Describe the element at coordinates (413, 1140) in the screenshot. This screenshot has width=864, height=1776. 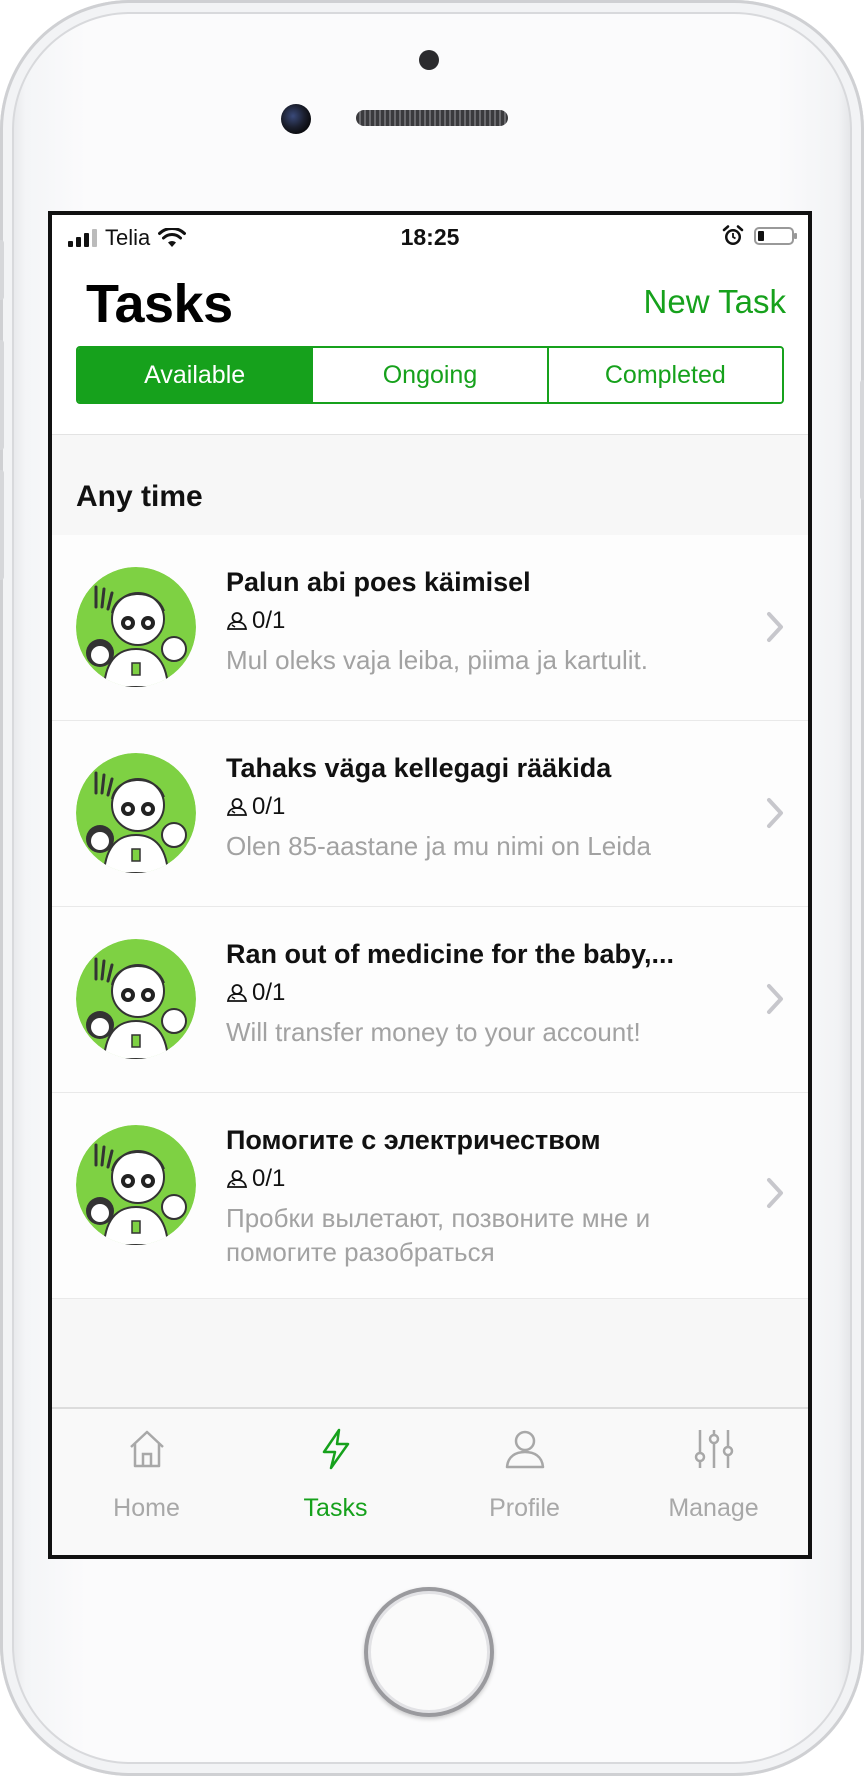
I see `task-title: Помогите с электричеством` at that location.